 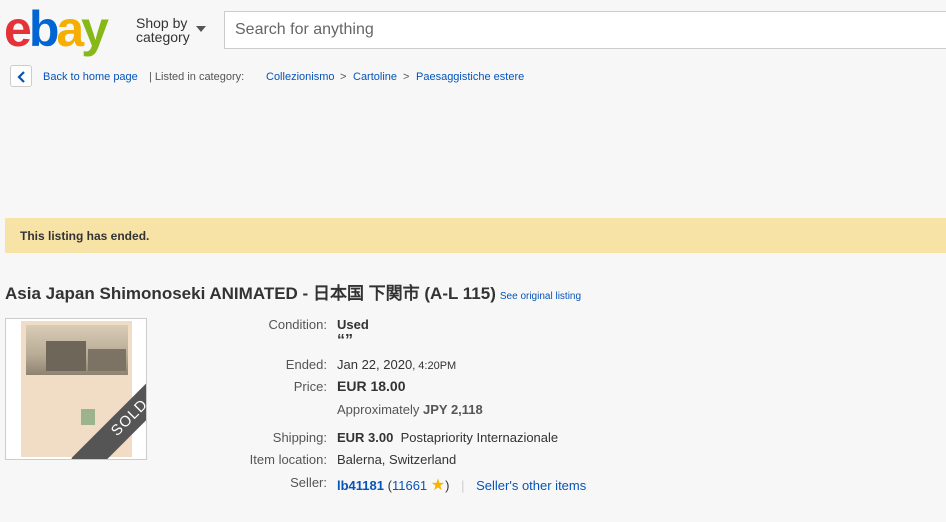 I want to click on condition-note: “”, so click(x=345, y=340).